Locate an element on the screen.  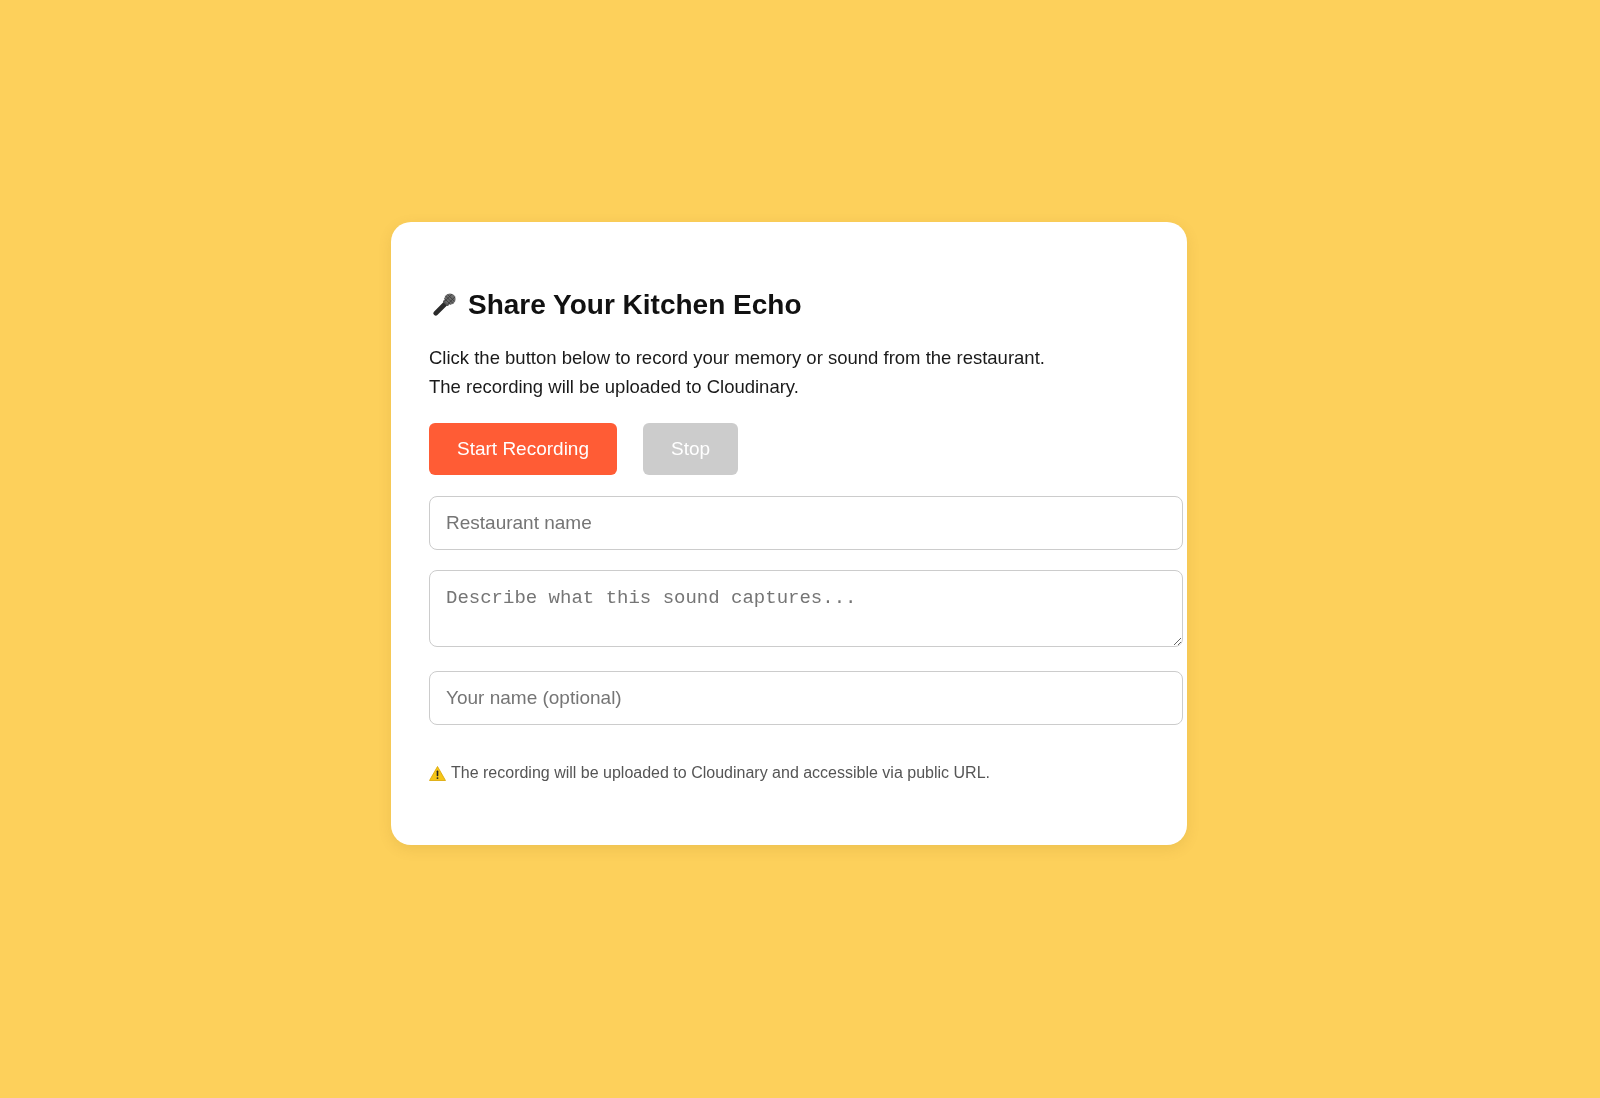
warning-icon is located at coordinates (437, 773).